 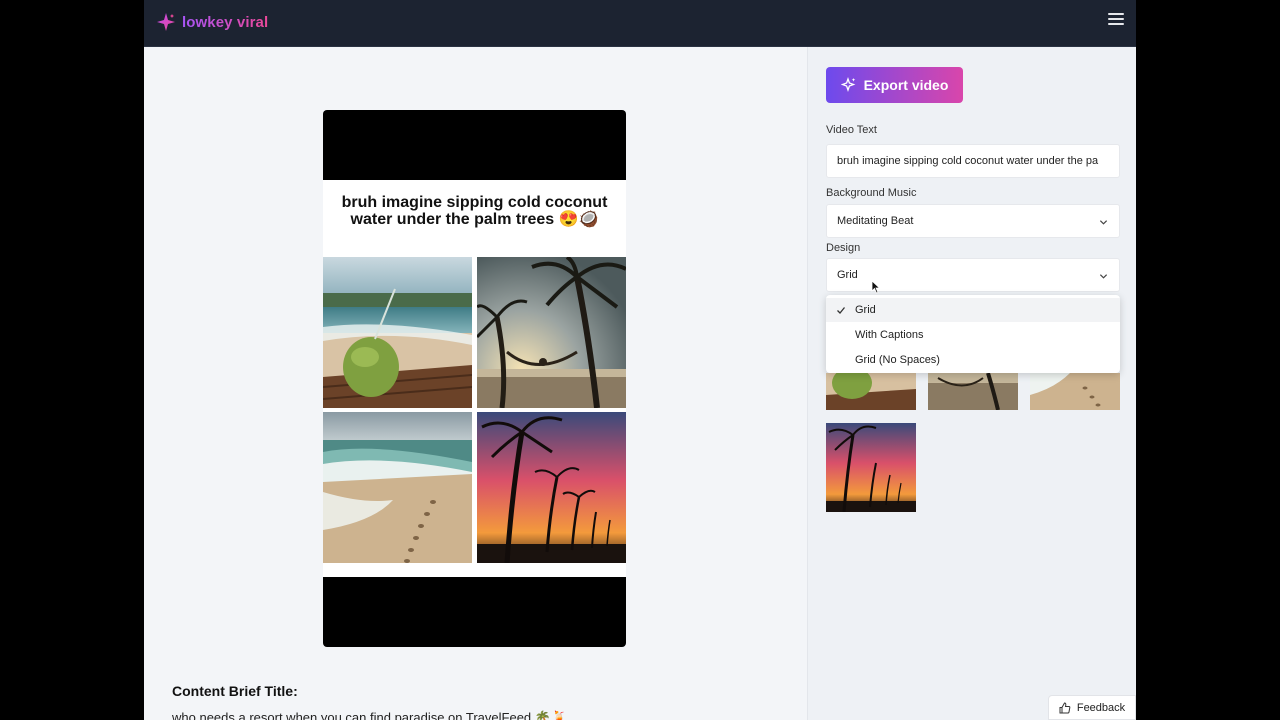 I want to click on design-option-with-captions: With Captions, so click(x=973, y=335).